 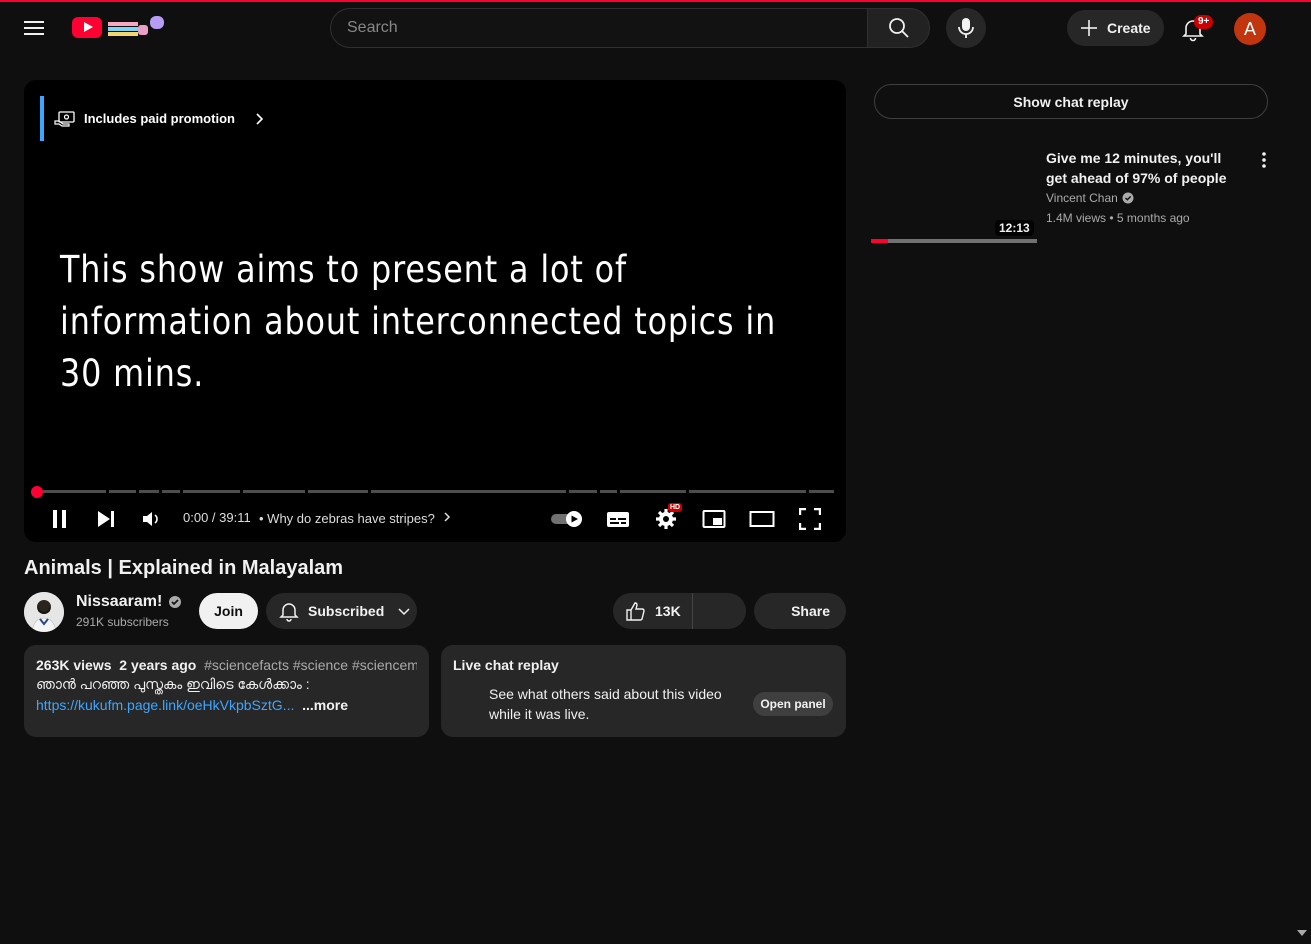 I want to click on plus-icon, so click(x=1089, y=28).